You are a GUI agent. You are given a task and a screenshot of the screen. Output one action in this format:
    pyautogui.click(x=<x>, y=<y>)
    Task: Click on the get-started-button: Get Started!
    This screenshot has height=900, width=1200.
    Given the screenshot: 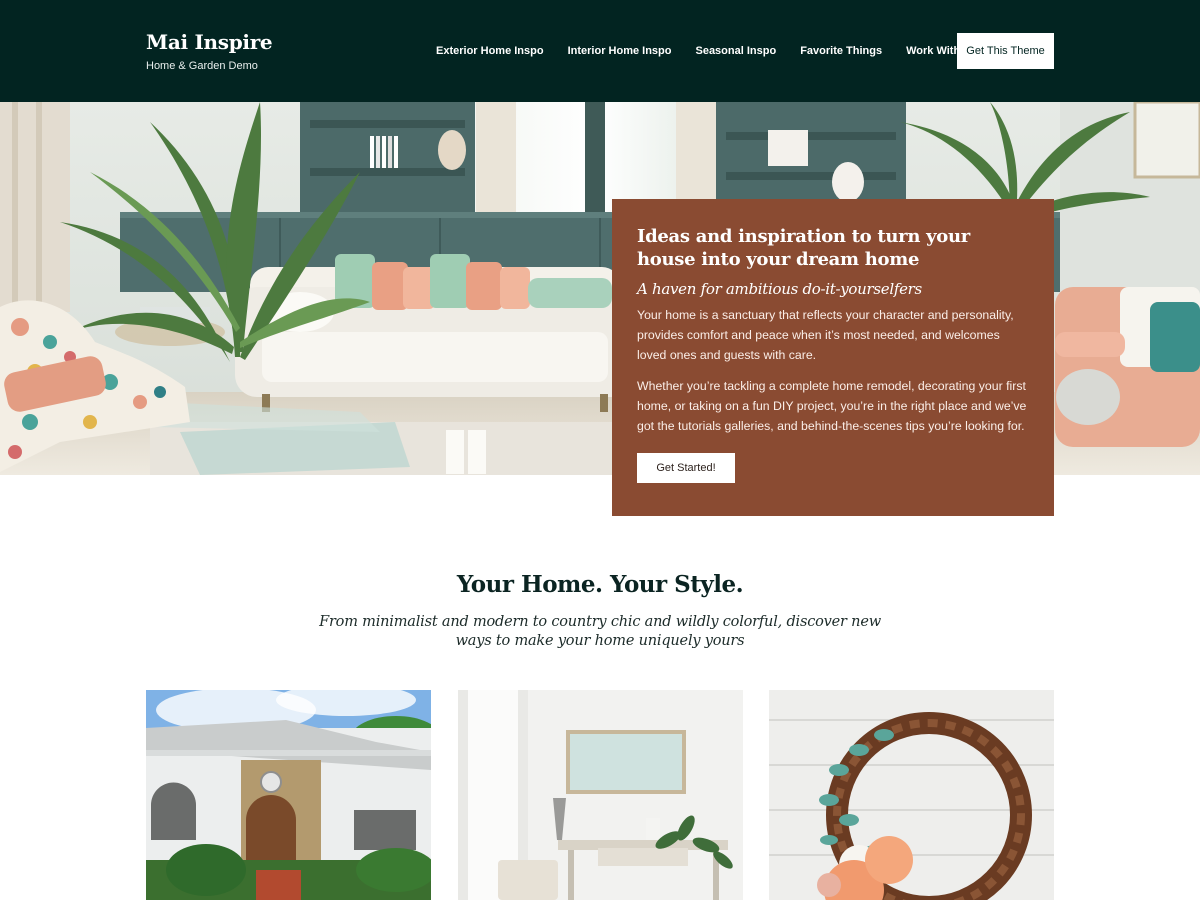 What is the action you would take?
    pyautogui.click(x=686, y=468)
    